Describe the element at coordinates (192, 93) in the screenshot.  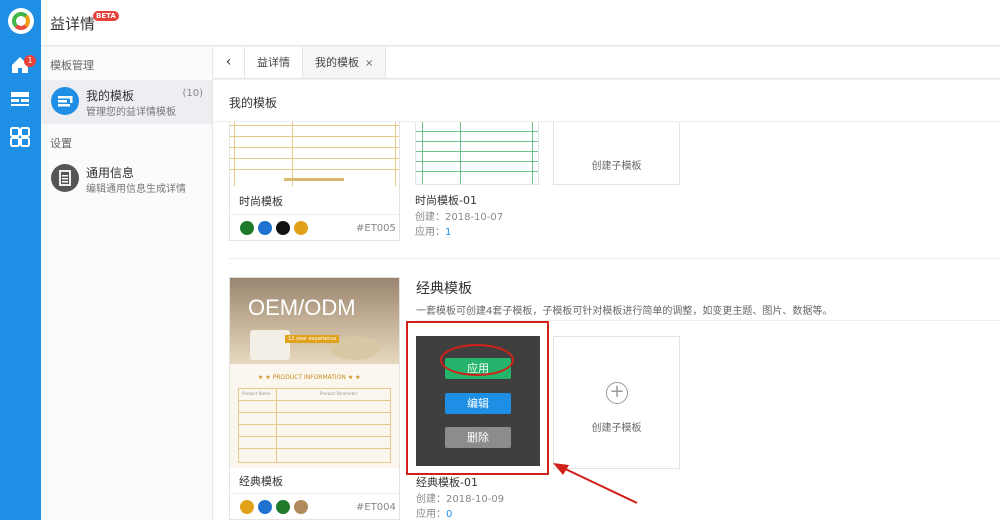
I see `template-count: (10)` at that location.